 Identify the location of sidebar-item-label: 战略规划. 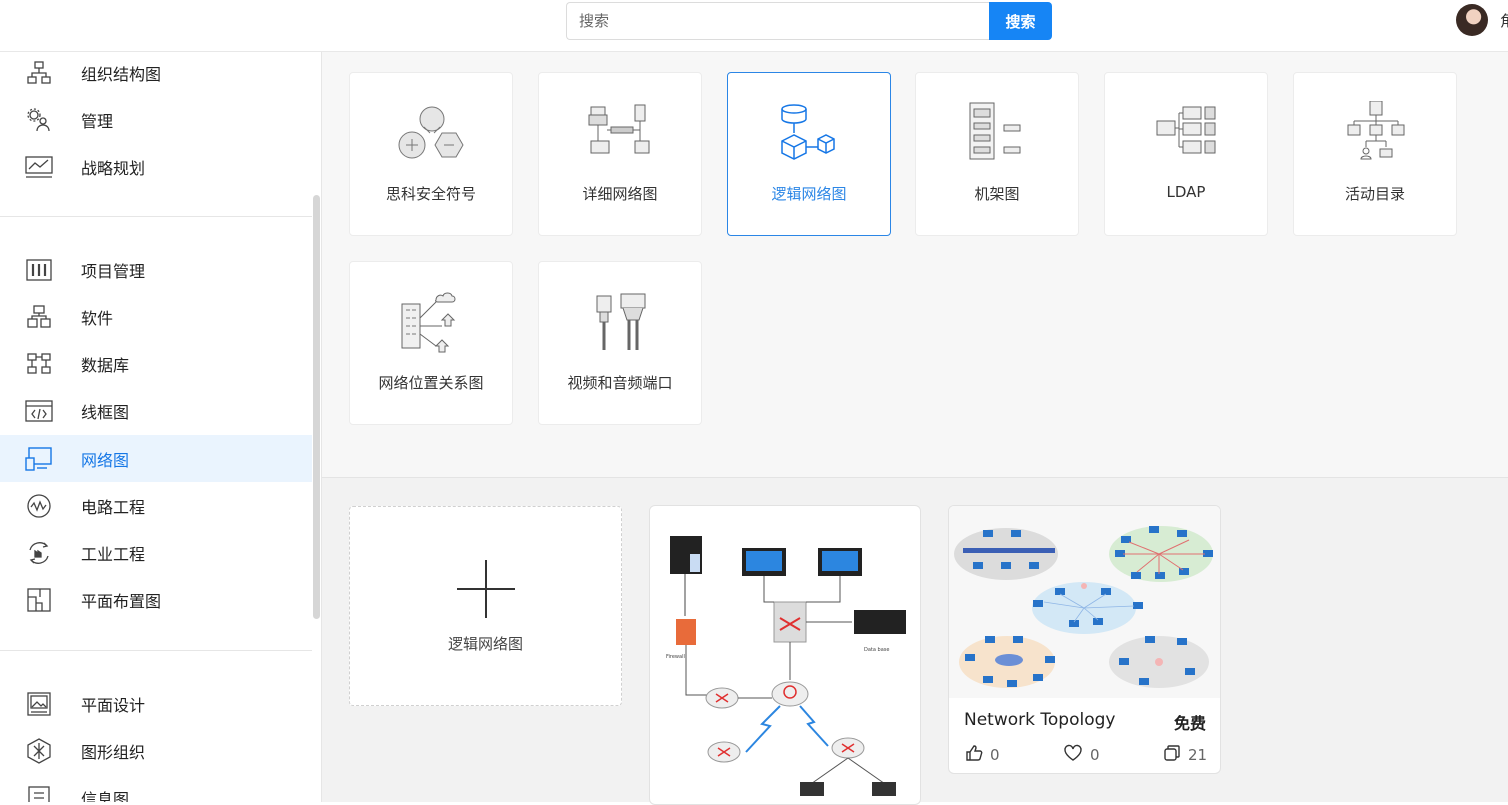
(113, 168).